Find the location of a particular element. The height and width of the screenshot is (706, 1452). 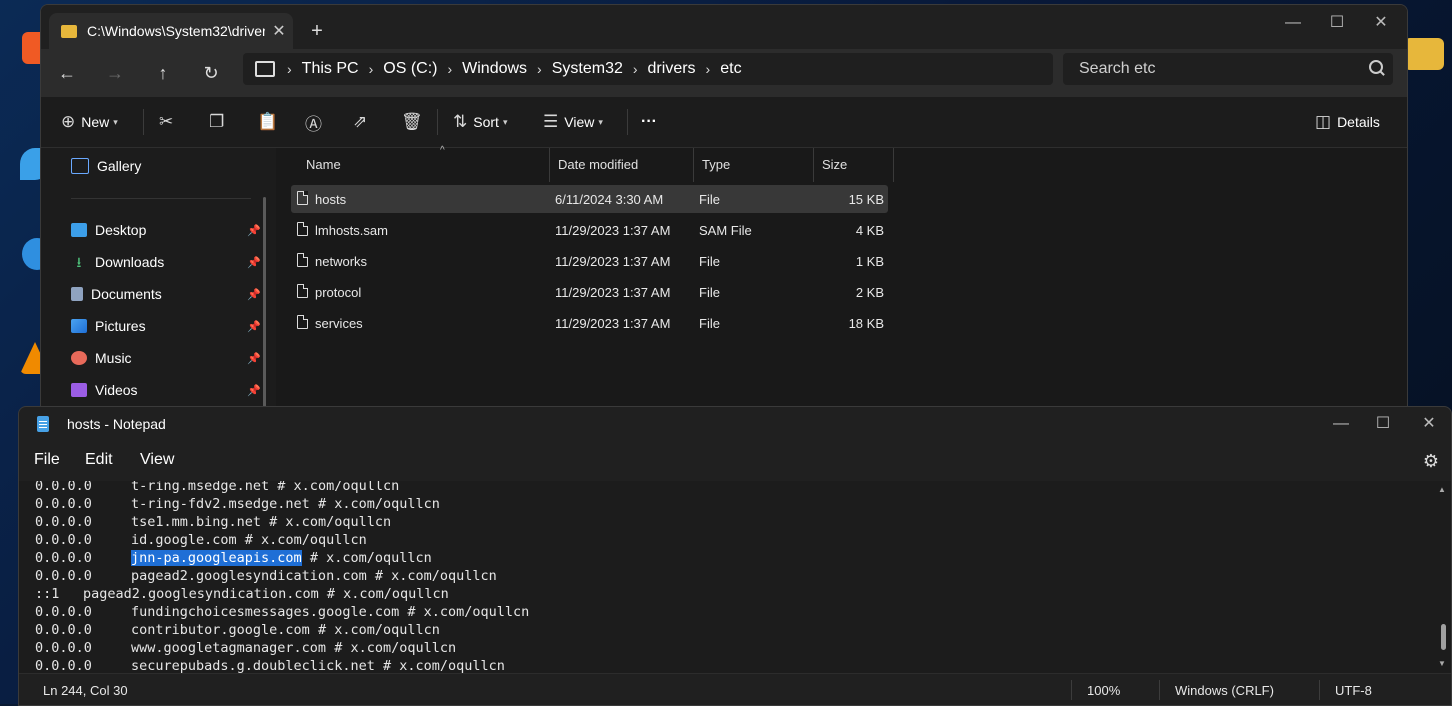

file-row-hosts: hosts 6/11/2024 3:30 AM File 15 KB is located at coordinates (589, 199).